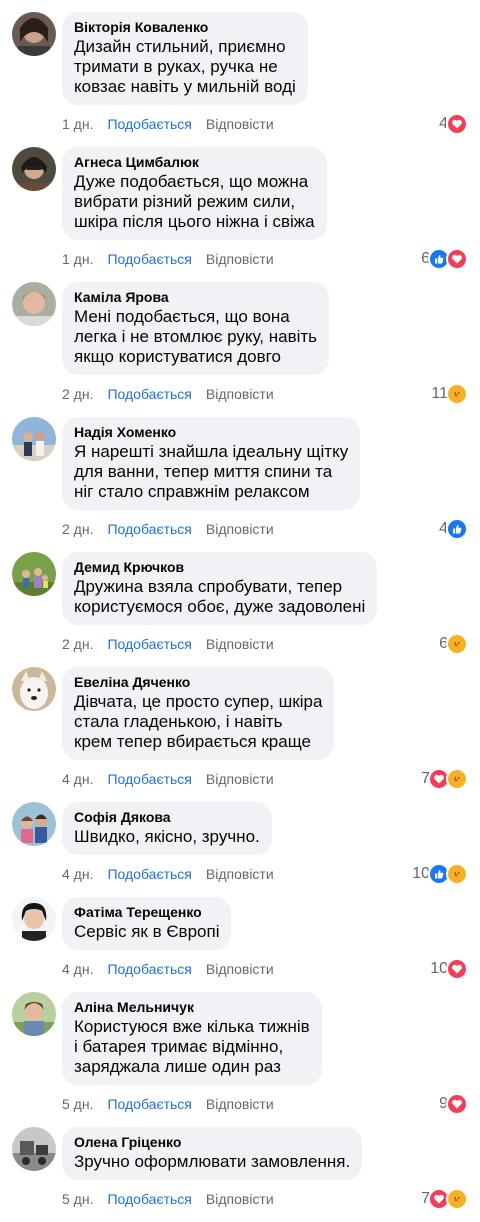  I want to click on comment-author: Евеліна Дяченко, so click(198, 682).